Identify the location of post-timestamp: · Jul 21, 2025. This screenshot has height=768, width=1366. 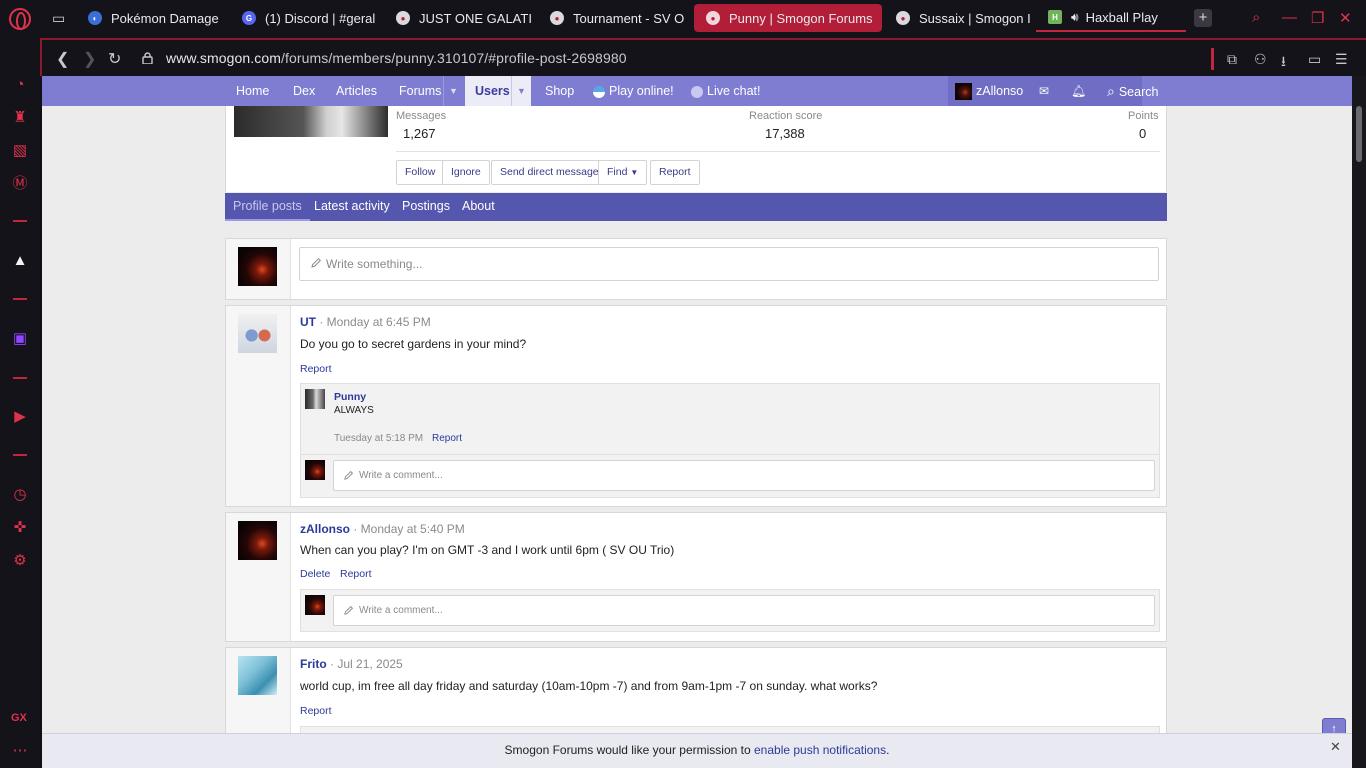
(366, 664).